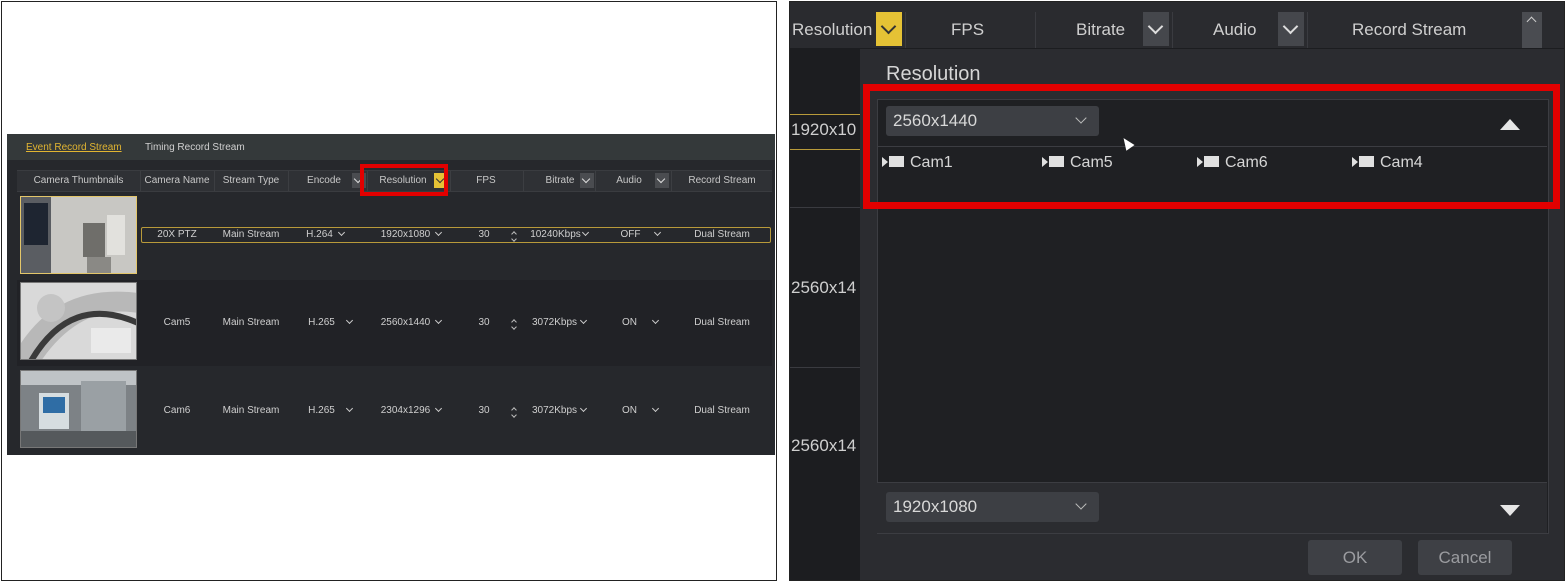  What do you see at coordinates (391, 147) in the screenshot?
I see `tab-bar: Event Record Stream Timing Record Stream` at bounding box center [391, 147].